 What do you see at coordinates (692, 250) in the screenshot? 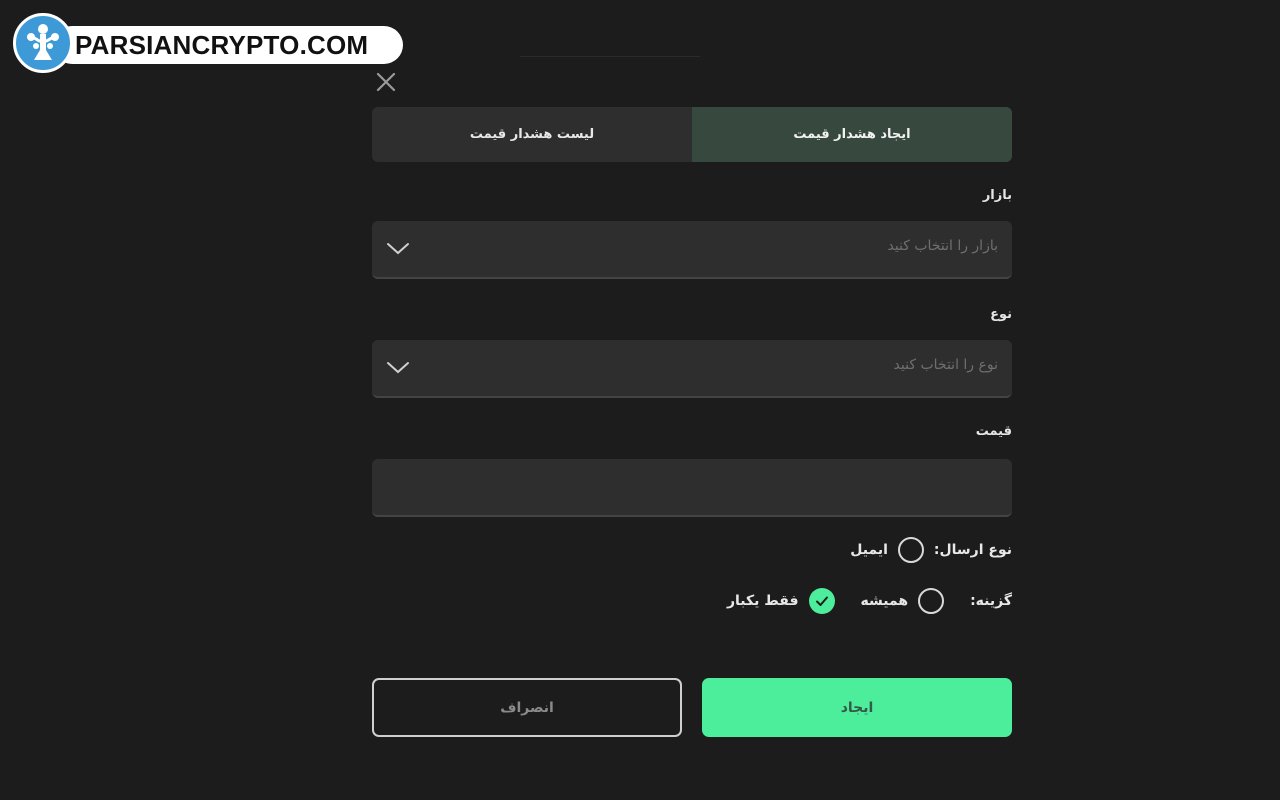
I see `market-select: بازار را انتخاب کنید` at bounding box center [692, 250].